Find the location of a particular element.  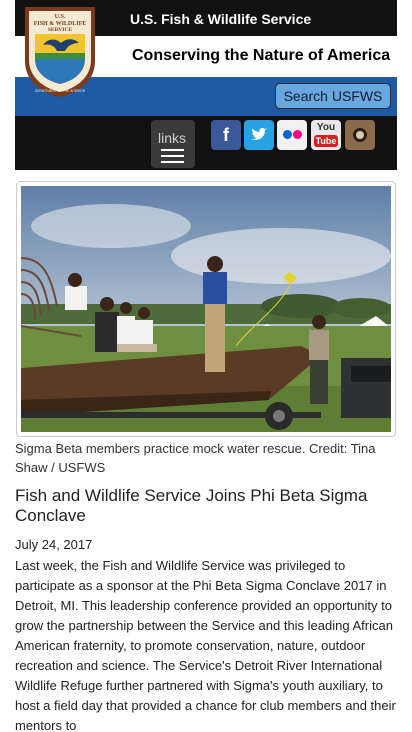

facebook-icon: f is located at coordinates (226, 135).